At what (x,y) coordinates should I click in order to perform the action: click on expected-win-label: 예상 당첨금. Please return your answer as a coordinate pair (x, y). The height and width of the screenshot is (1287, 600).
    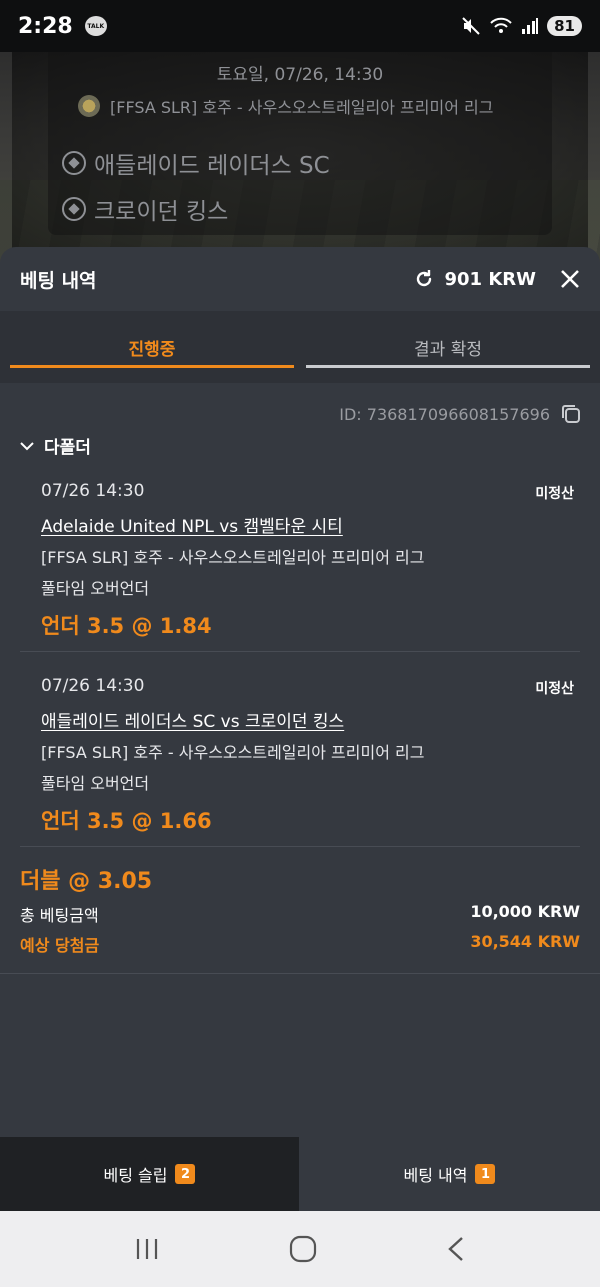
    Looking at the image, I should click on (60, 945).